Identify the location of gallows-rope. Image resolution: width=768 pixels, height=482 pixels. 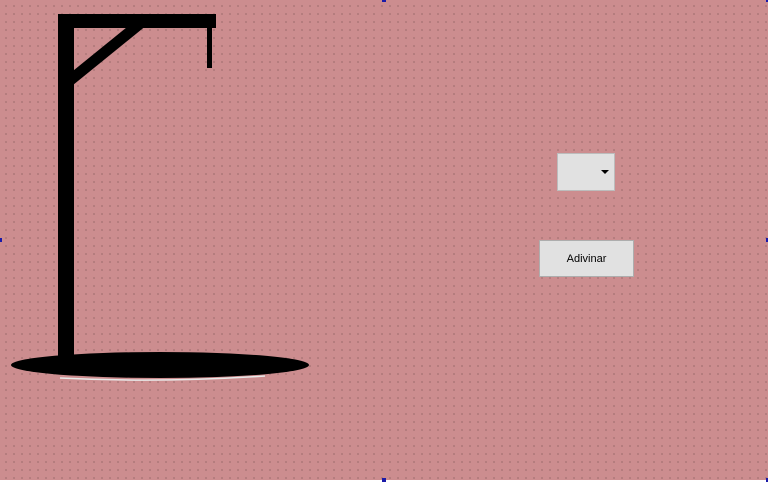
(209, 46).